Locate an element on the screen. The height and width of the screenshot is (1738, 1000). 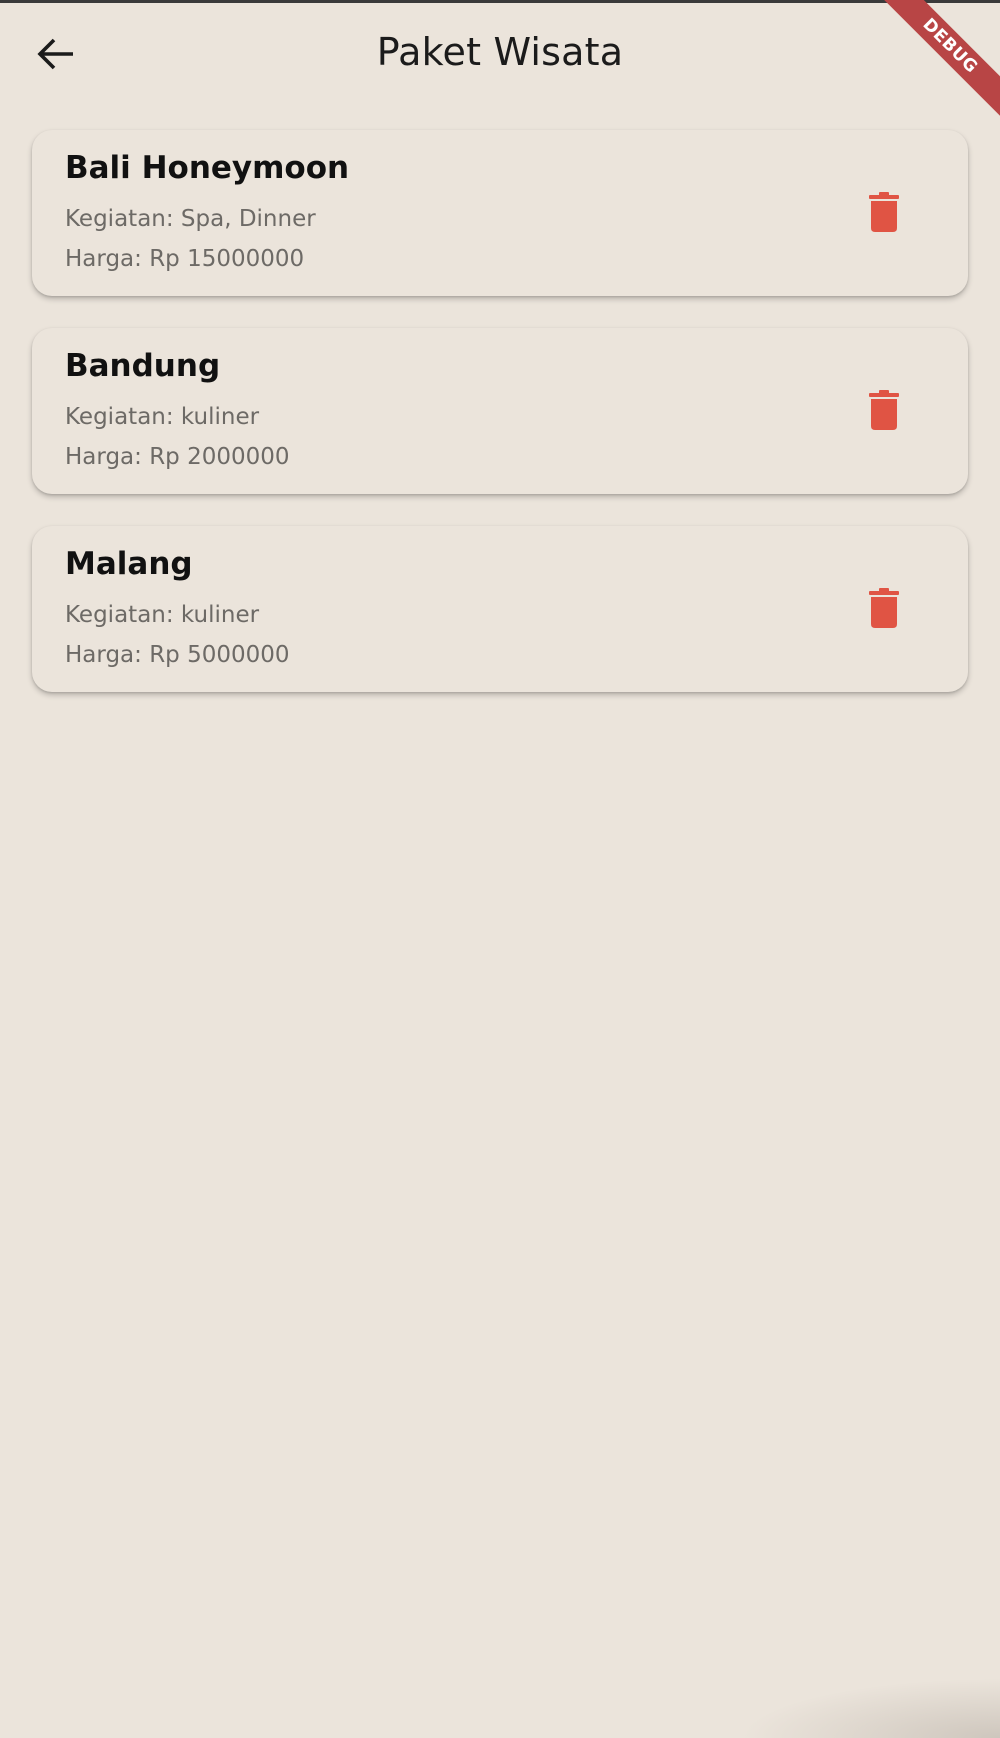
app-bar: Paket Wisata is located at coordinates (500, 55).